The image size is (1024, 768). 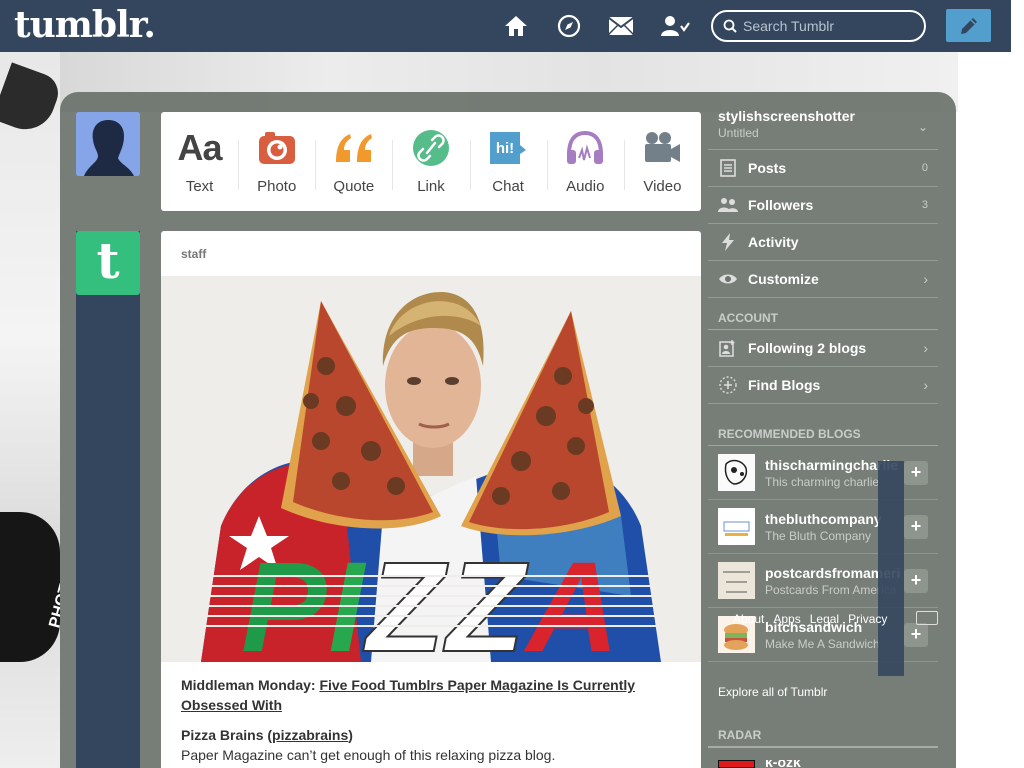 I want to click on footer-link-legal: Legal, so click(x=824, y=619).